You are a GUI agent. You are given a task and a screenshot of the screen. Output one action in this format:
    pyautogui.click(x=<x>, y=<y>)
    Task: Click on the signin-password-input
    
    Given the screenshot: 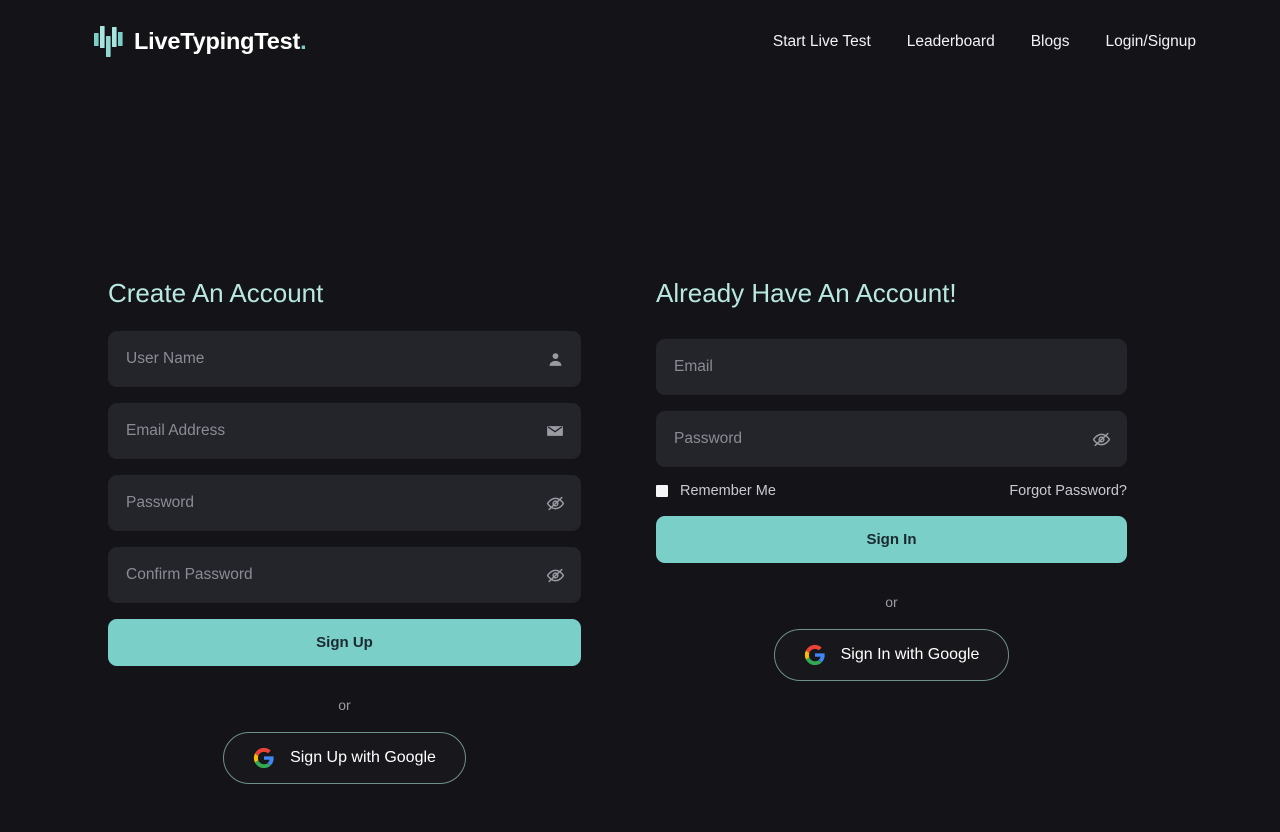 What is the action you would take?
    pyautogui.click(x=891, y=439)
    